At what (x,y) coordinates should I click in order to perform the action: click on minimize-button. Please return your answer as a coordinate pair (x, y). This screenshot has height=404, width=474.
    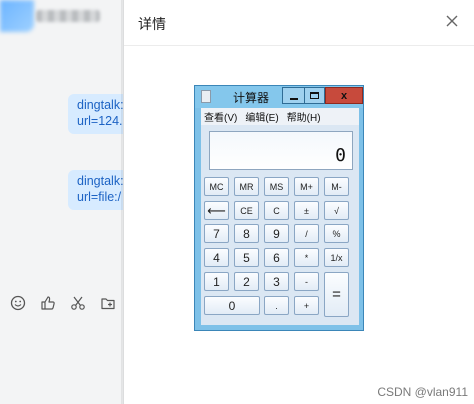
    Looking at the image, I should click on (293, 95).